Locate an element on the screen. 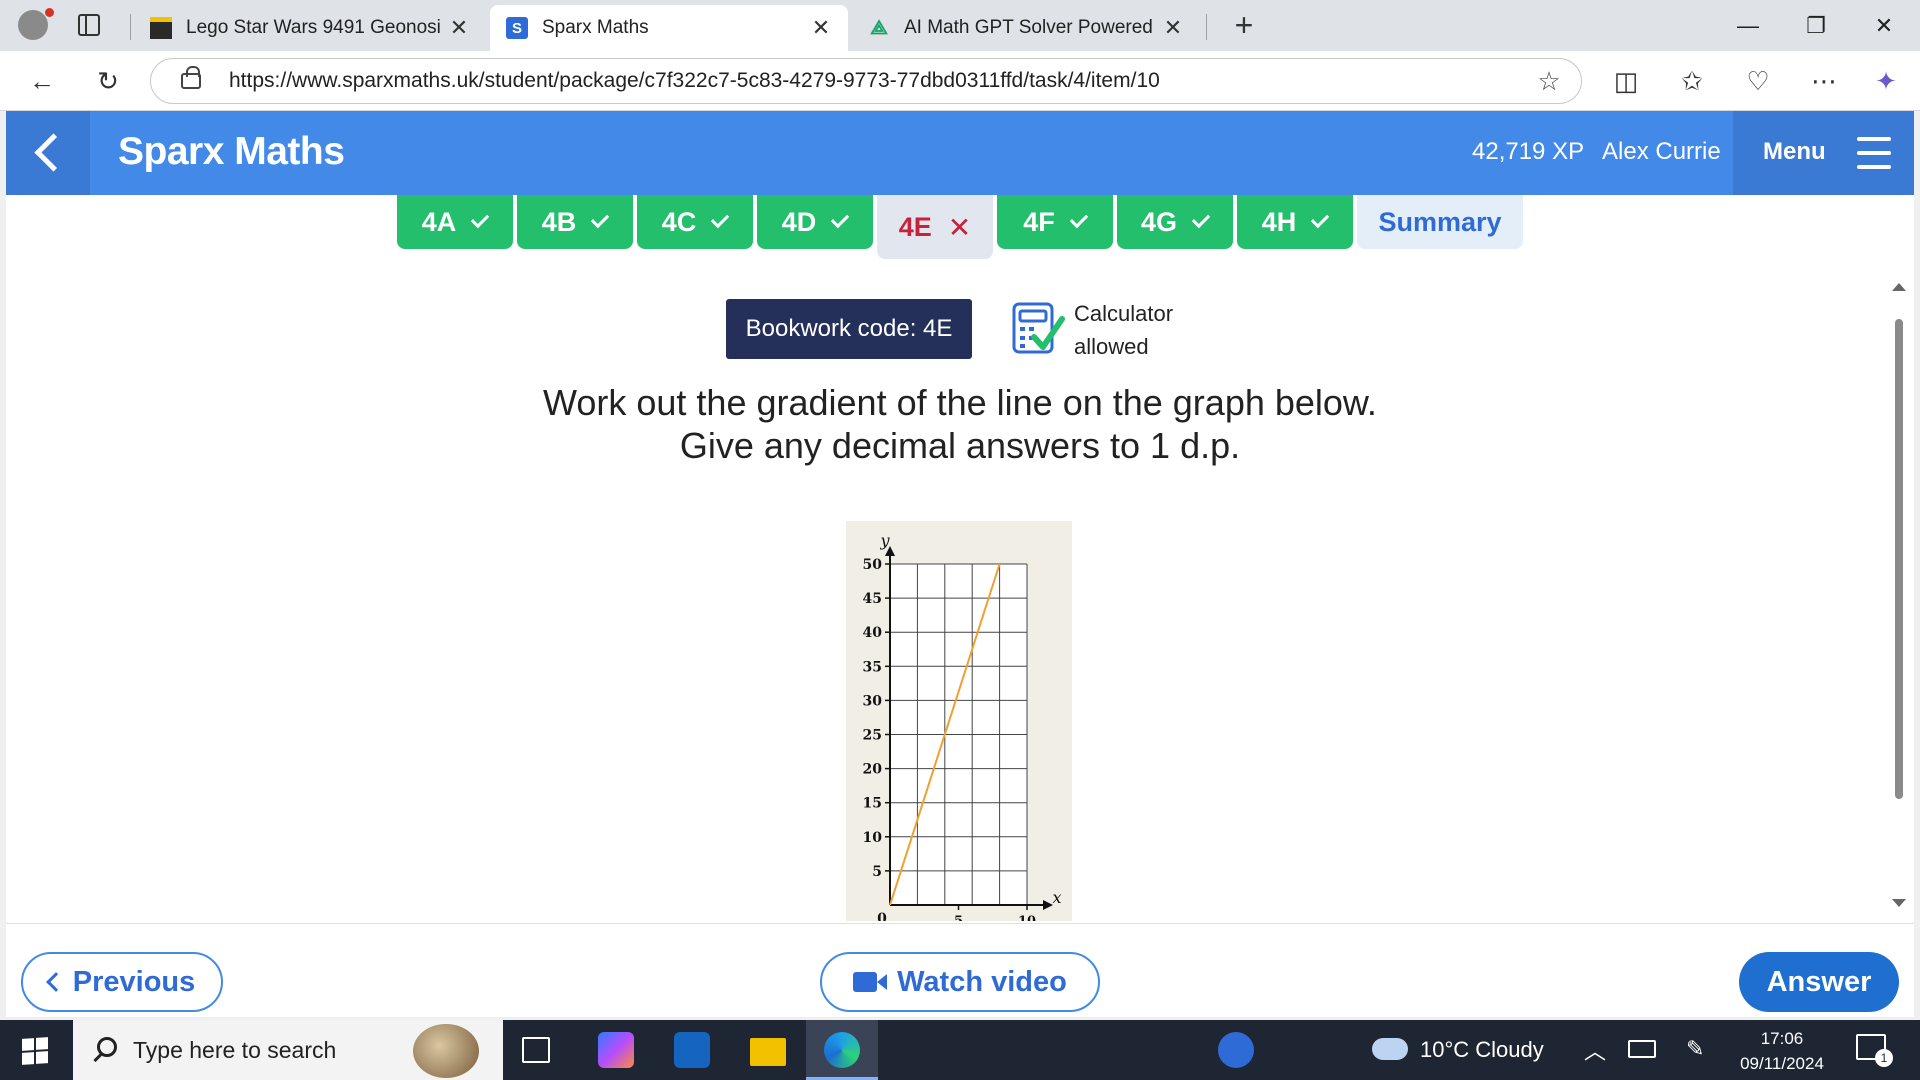 This screenshot has height=1080, width=1920. edge-taskbar-item is located at coordinates (842, 1050).